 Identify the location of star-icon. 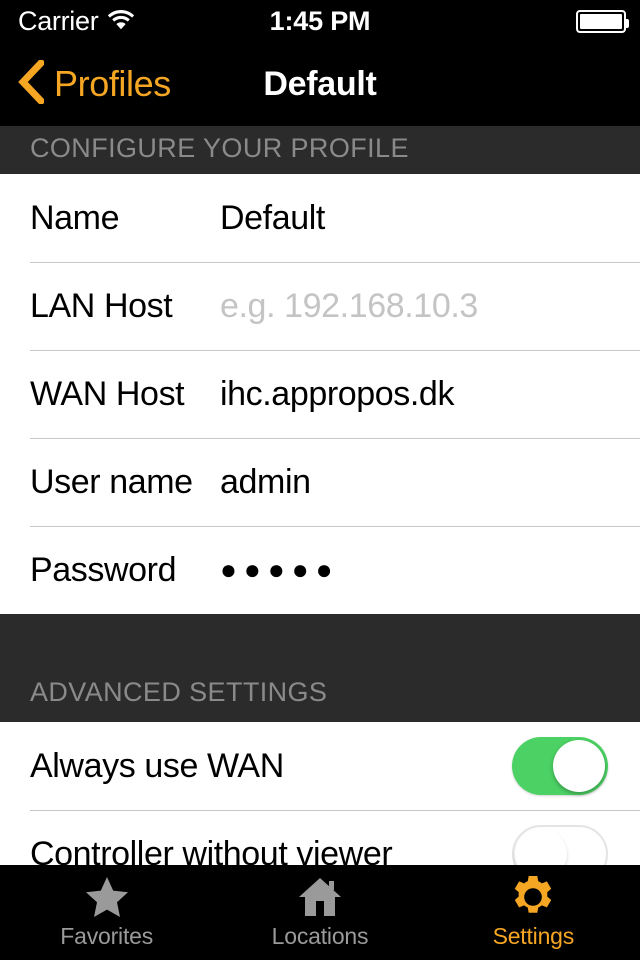
(107, 897).